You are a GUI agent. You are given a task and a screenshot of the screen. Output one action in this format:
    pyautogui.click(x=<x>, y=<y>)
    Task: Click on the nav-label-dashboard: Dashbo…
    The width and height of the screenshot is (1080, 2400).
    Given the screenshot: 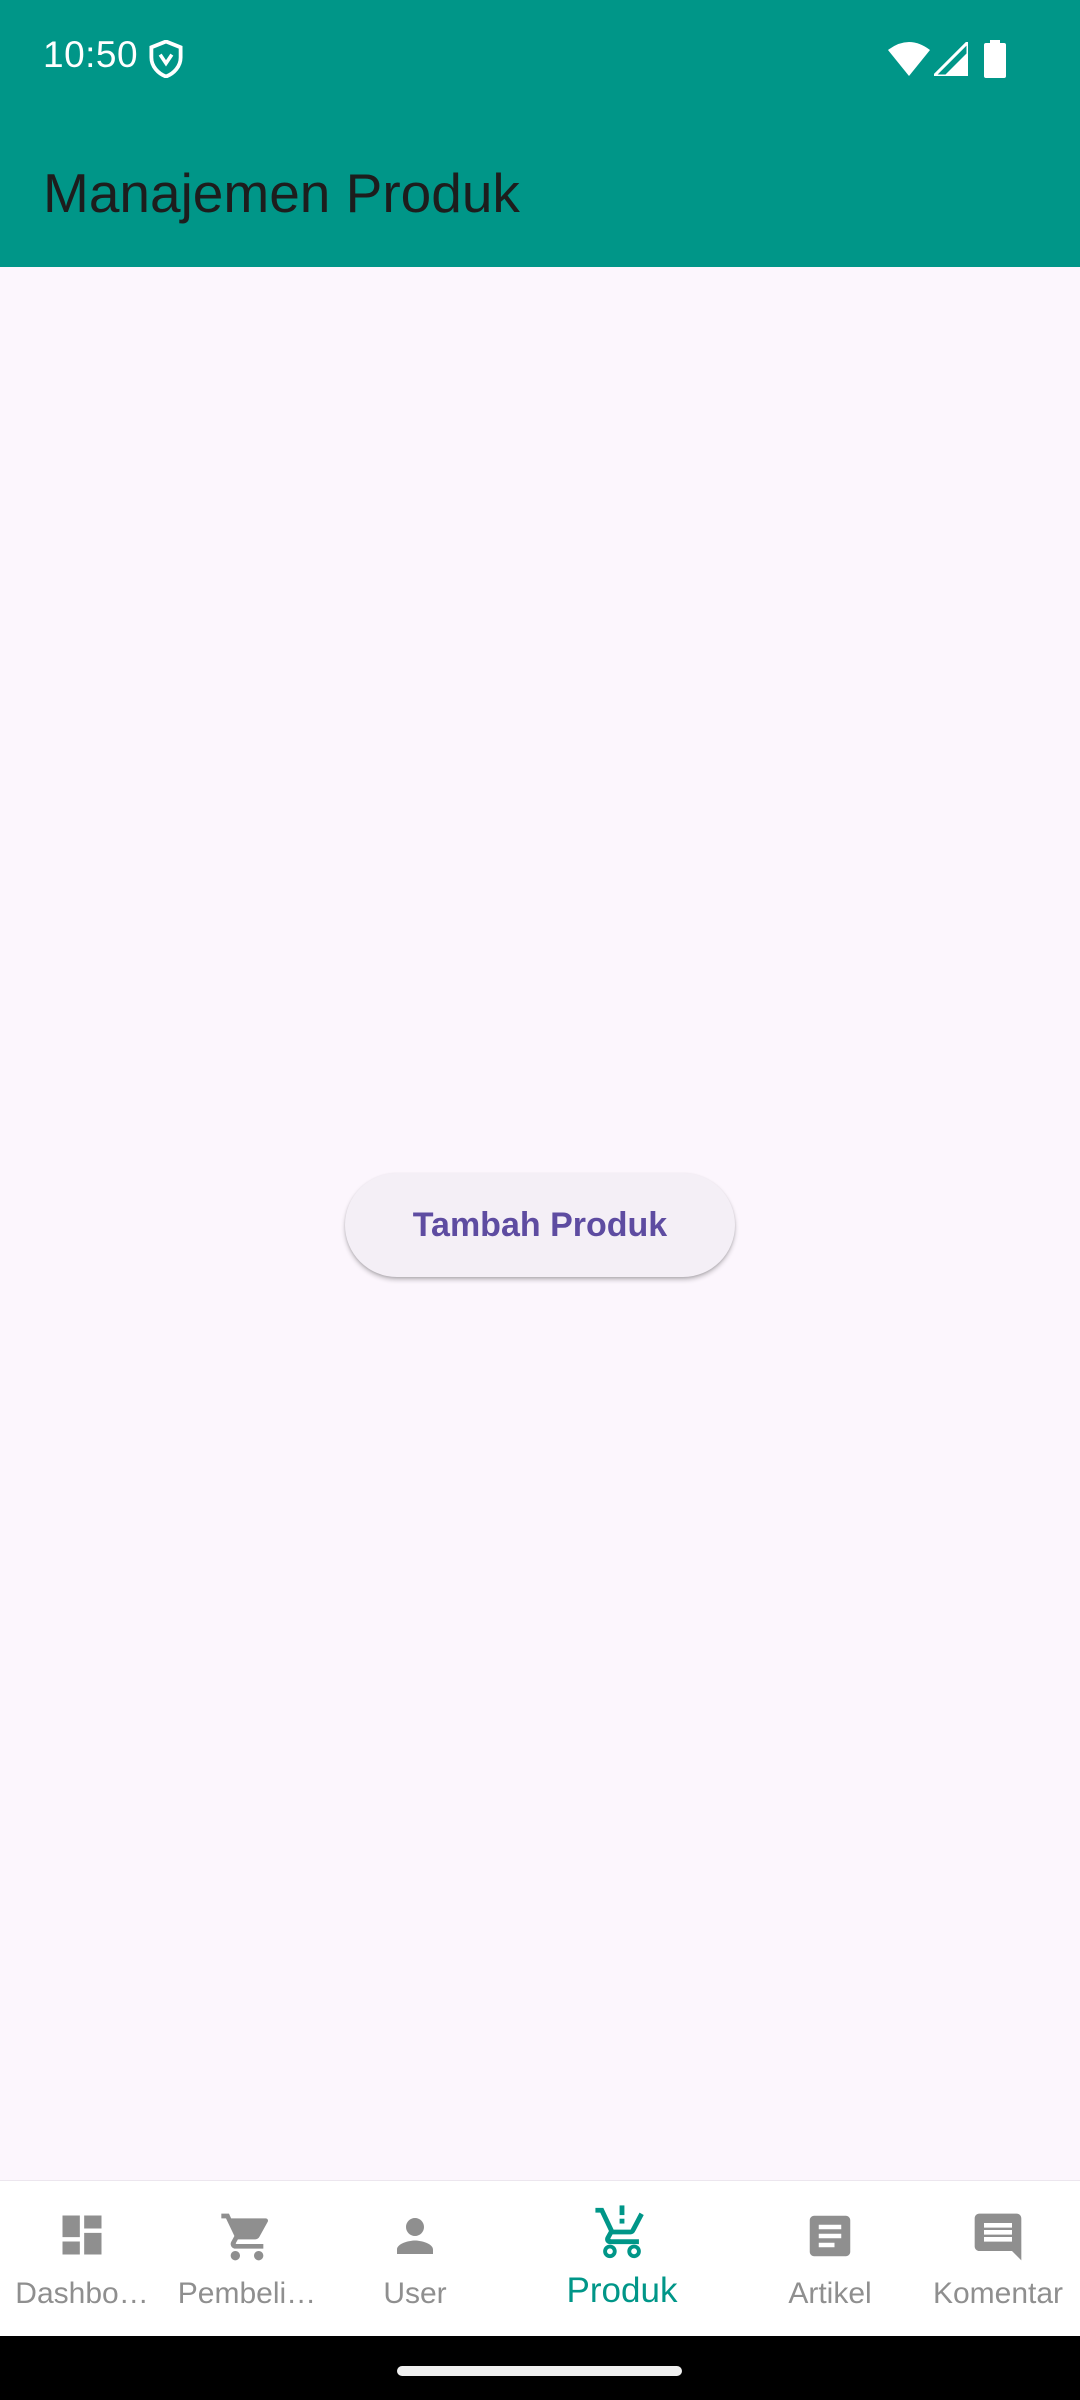 What is the action you would take?
    pyautogui.click(x=82, y=2293)
    